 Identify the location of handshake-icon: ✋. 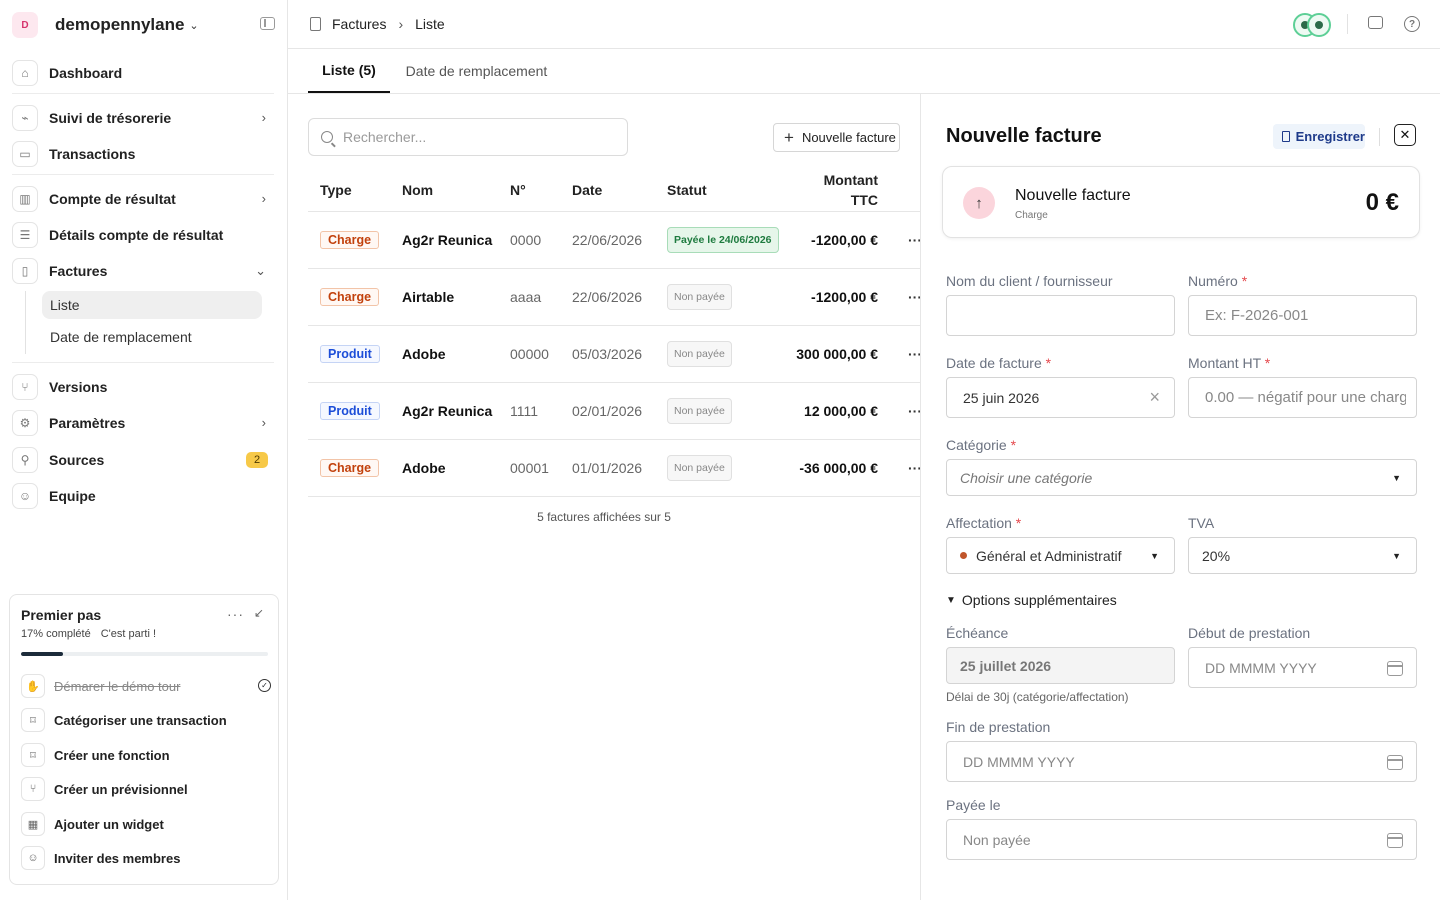
(33, 686).